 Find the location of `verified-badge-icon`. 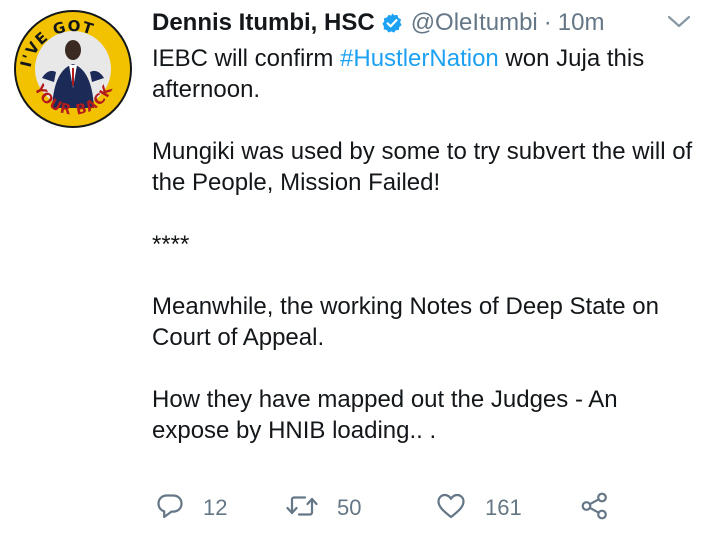

verified-badge-icon is located at coordinates (392, 23).